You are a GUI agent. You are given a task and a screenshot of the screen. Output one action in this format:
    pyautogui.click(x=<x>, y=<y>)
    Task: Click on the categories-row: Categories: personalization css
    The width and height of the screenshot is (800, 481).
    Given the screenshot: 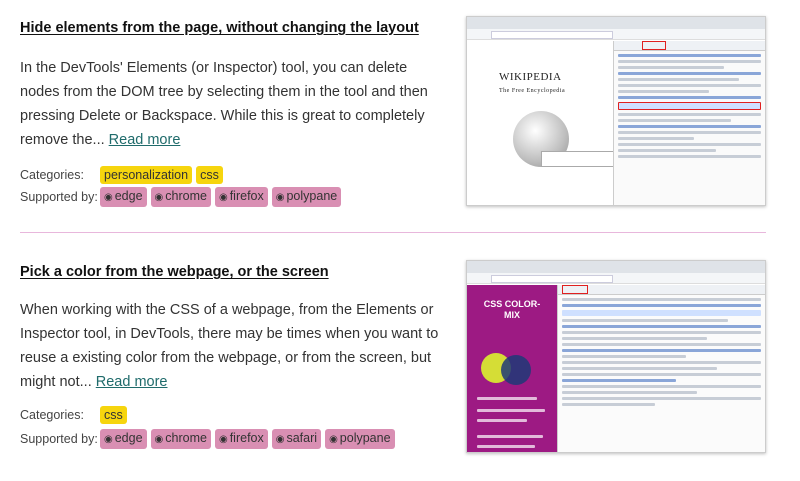 What is the action you would take?
    pyautogui.click(x=123, y=175)
    